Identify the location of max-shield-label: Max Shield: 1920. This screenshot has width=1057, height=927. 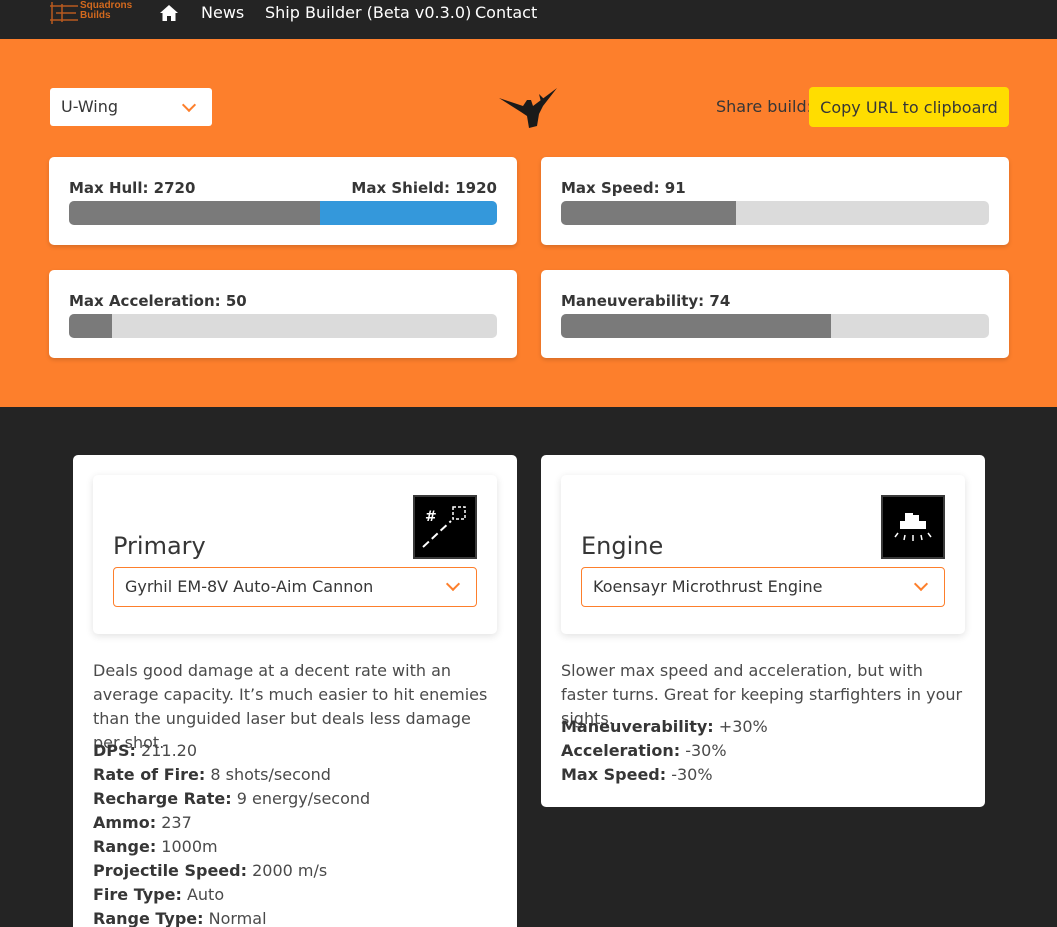
(424, 188).